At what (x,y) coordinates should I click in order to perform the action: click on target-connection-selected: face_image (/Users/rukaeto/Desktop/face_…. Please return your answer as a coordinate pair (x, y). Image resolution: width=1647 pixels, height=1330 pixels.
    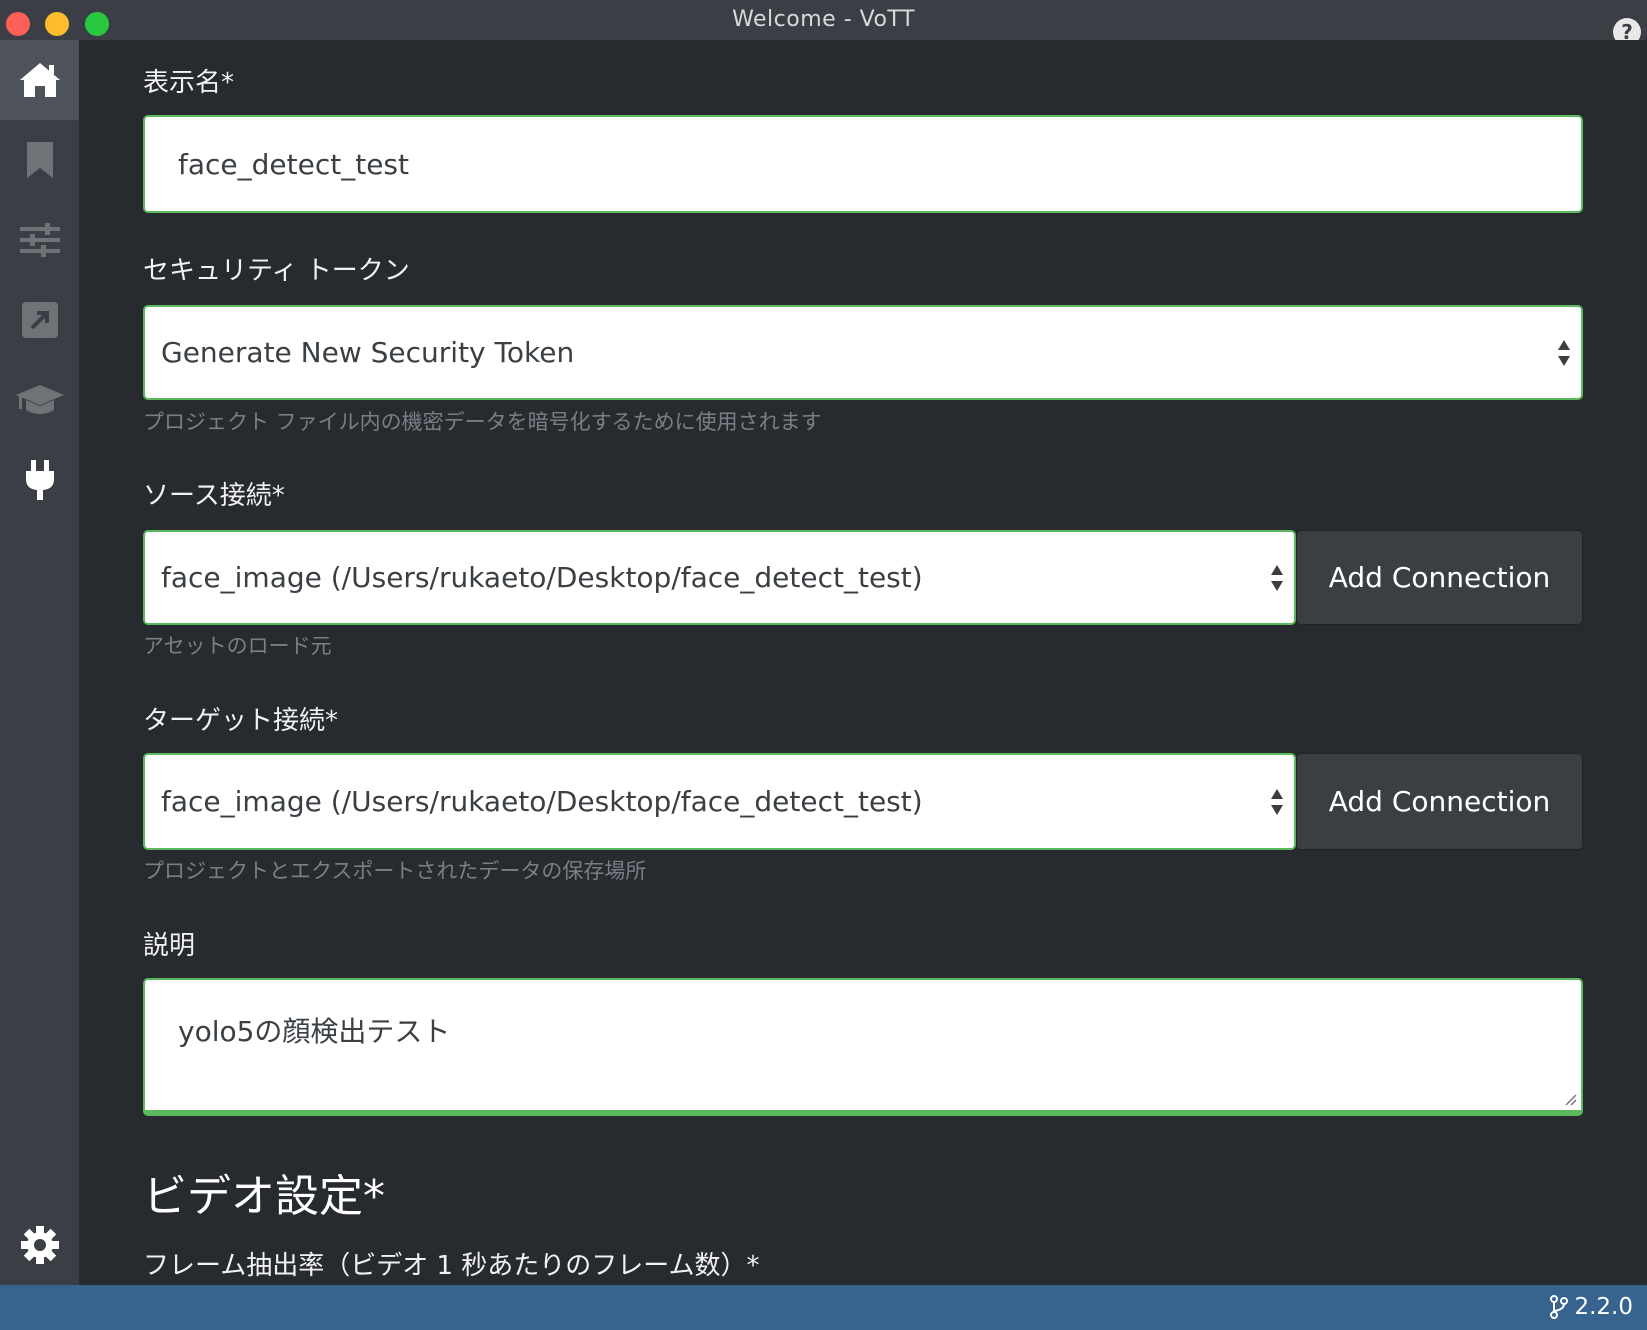
    Looking at the image, I should click on (542, 801).